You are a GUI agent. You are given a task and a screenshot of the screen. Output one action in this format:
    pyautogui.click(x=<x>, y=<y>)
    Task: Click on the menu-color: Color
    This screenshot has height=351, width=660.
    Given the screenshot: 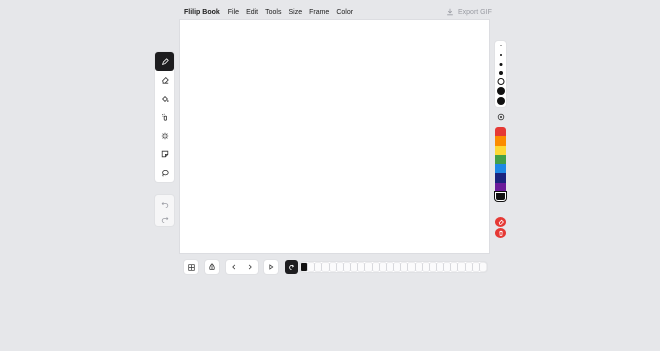 What is the action you would take?
    pyautogui.click(x=344, y=12)
    